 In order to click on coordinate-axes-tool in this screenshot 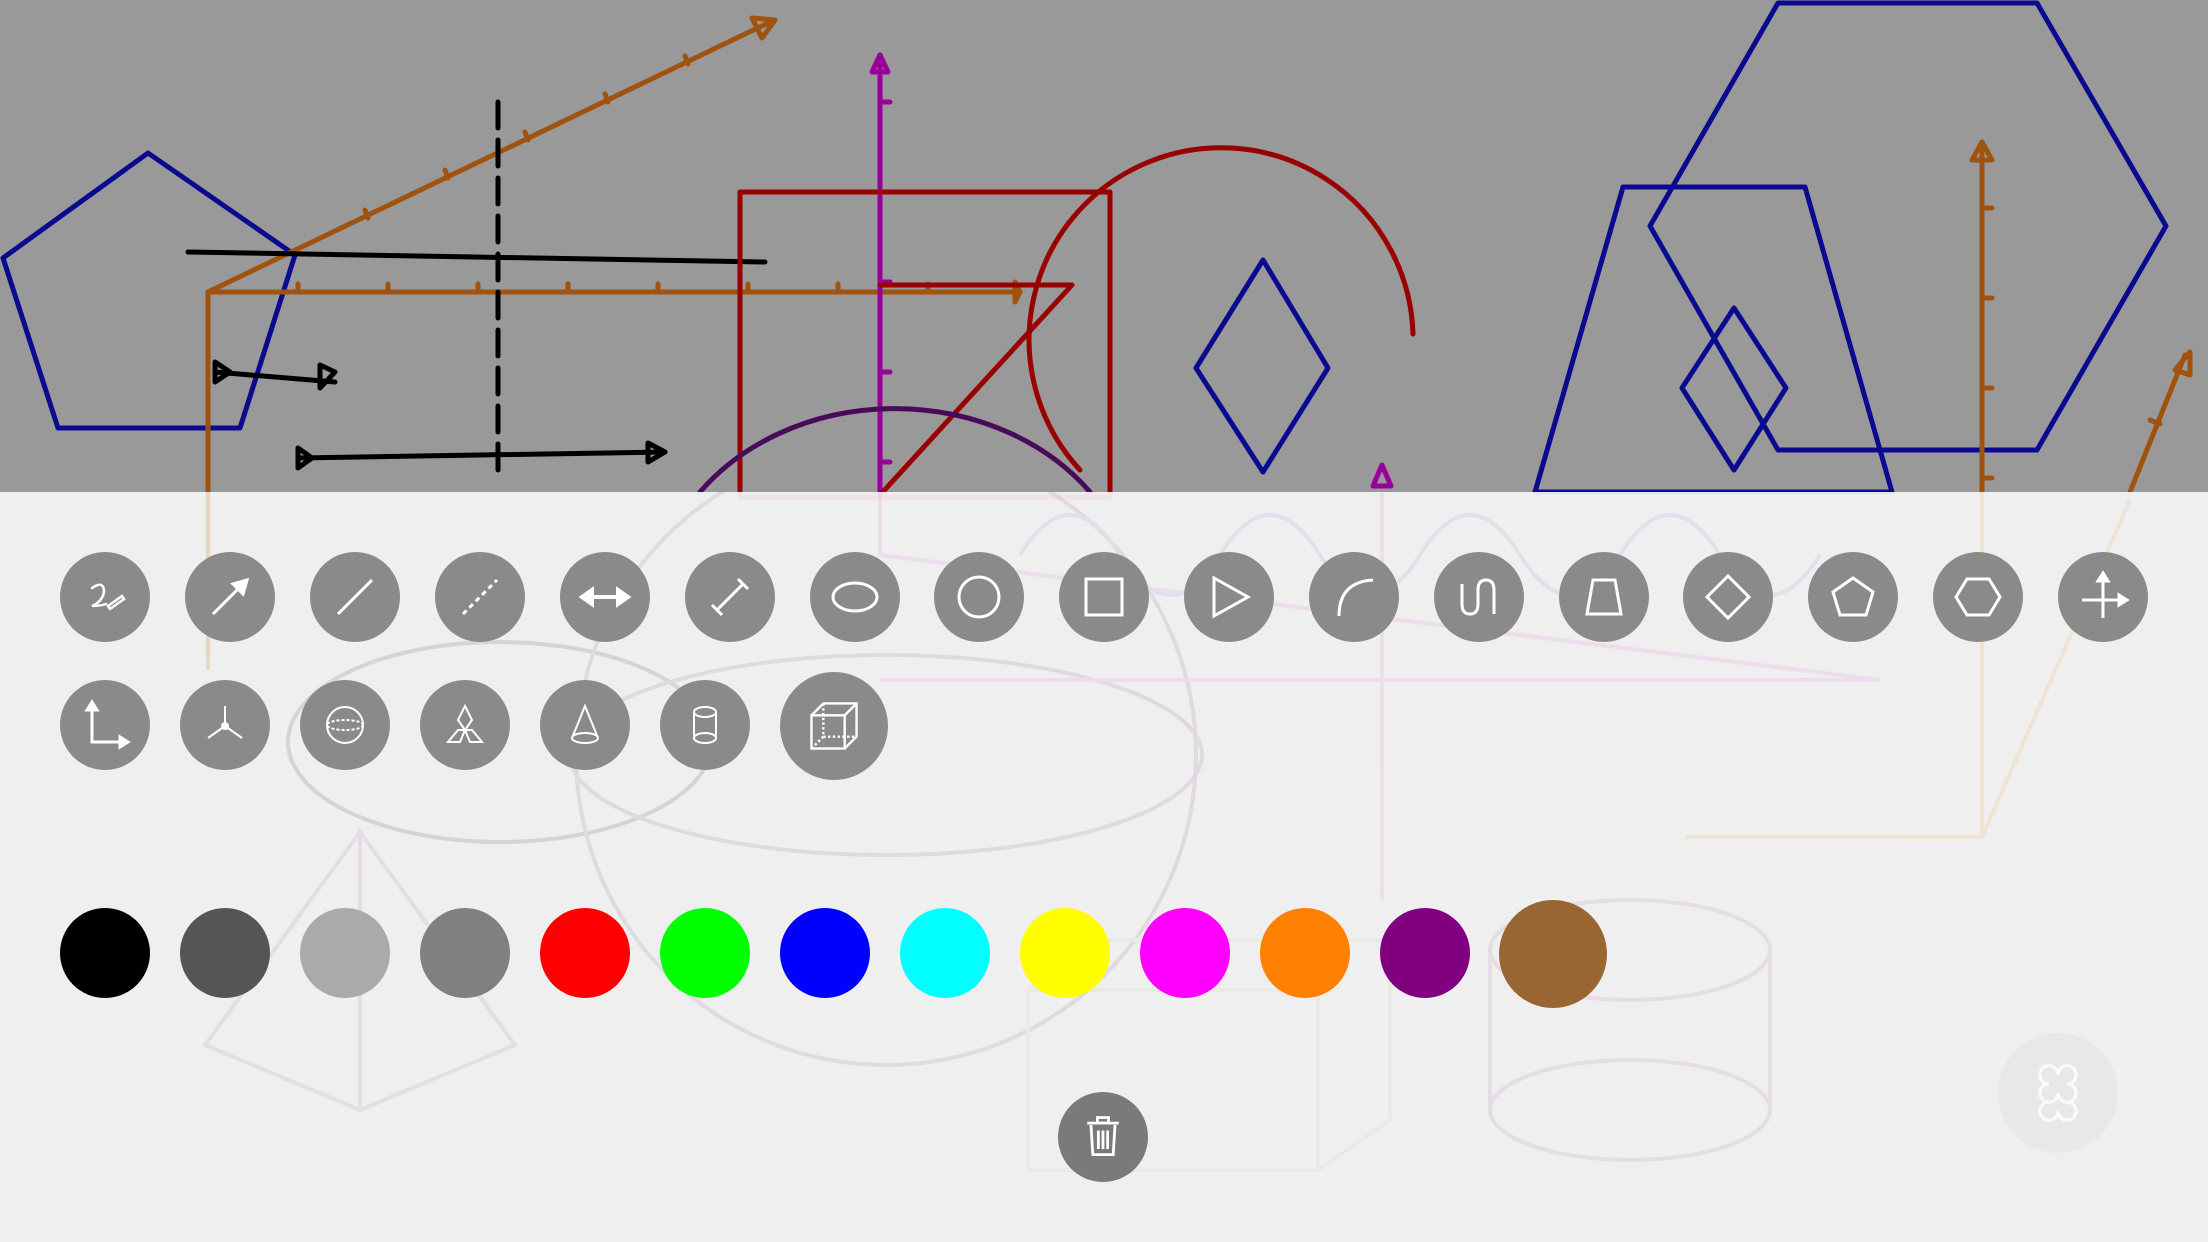, I will do `click(105, 725)`.